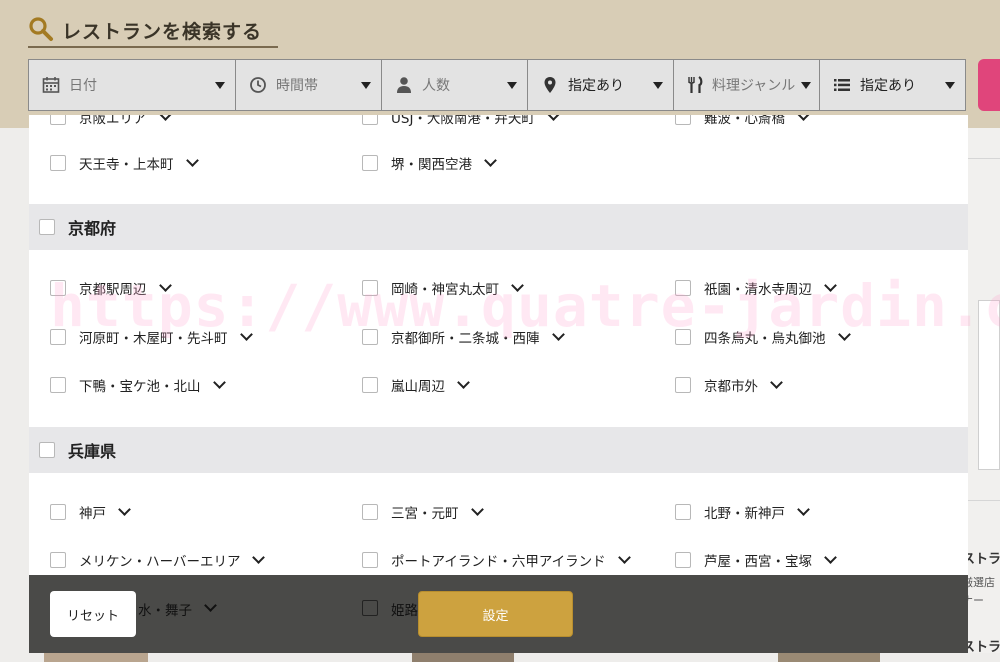  I want to click on area-option: 神戸, so click(90, 512).